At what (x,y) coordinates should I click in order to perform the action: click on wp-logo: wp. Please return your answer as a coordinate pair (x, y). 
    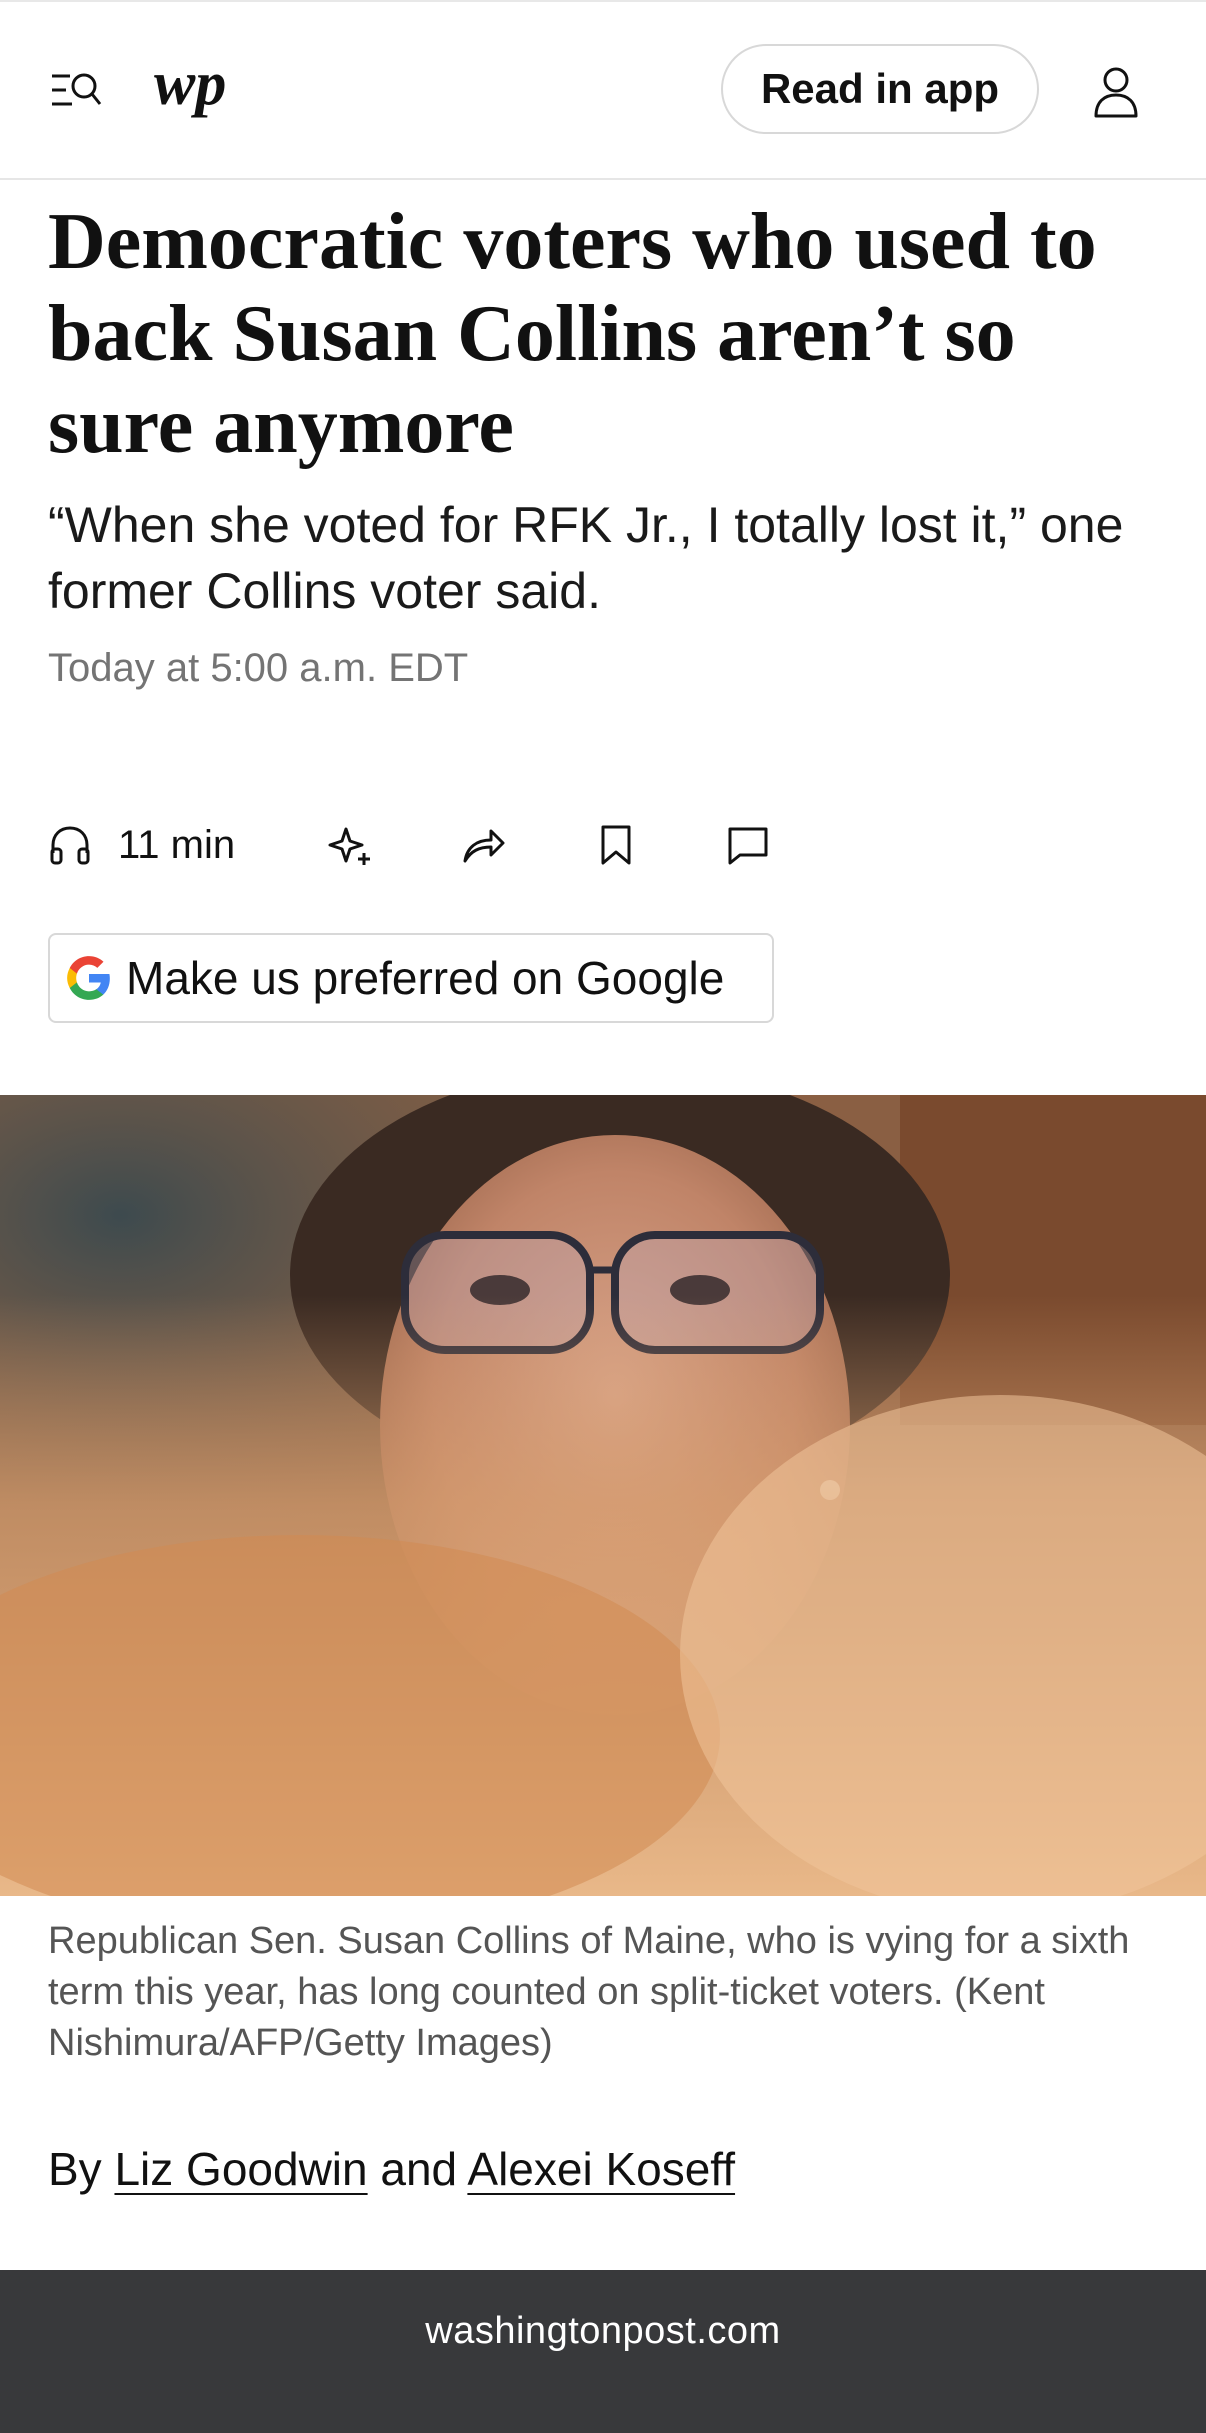
    Looking at the image, I should click on (201, 91).